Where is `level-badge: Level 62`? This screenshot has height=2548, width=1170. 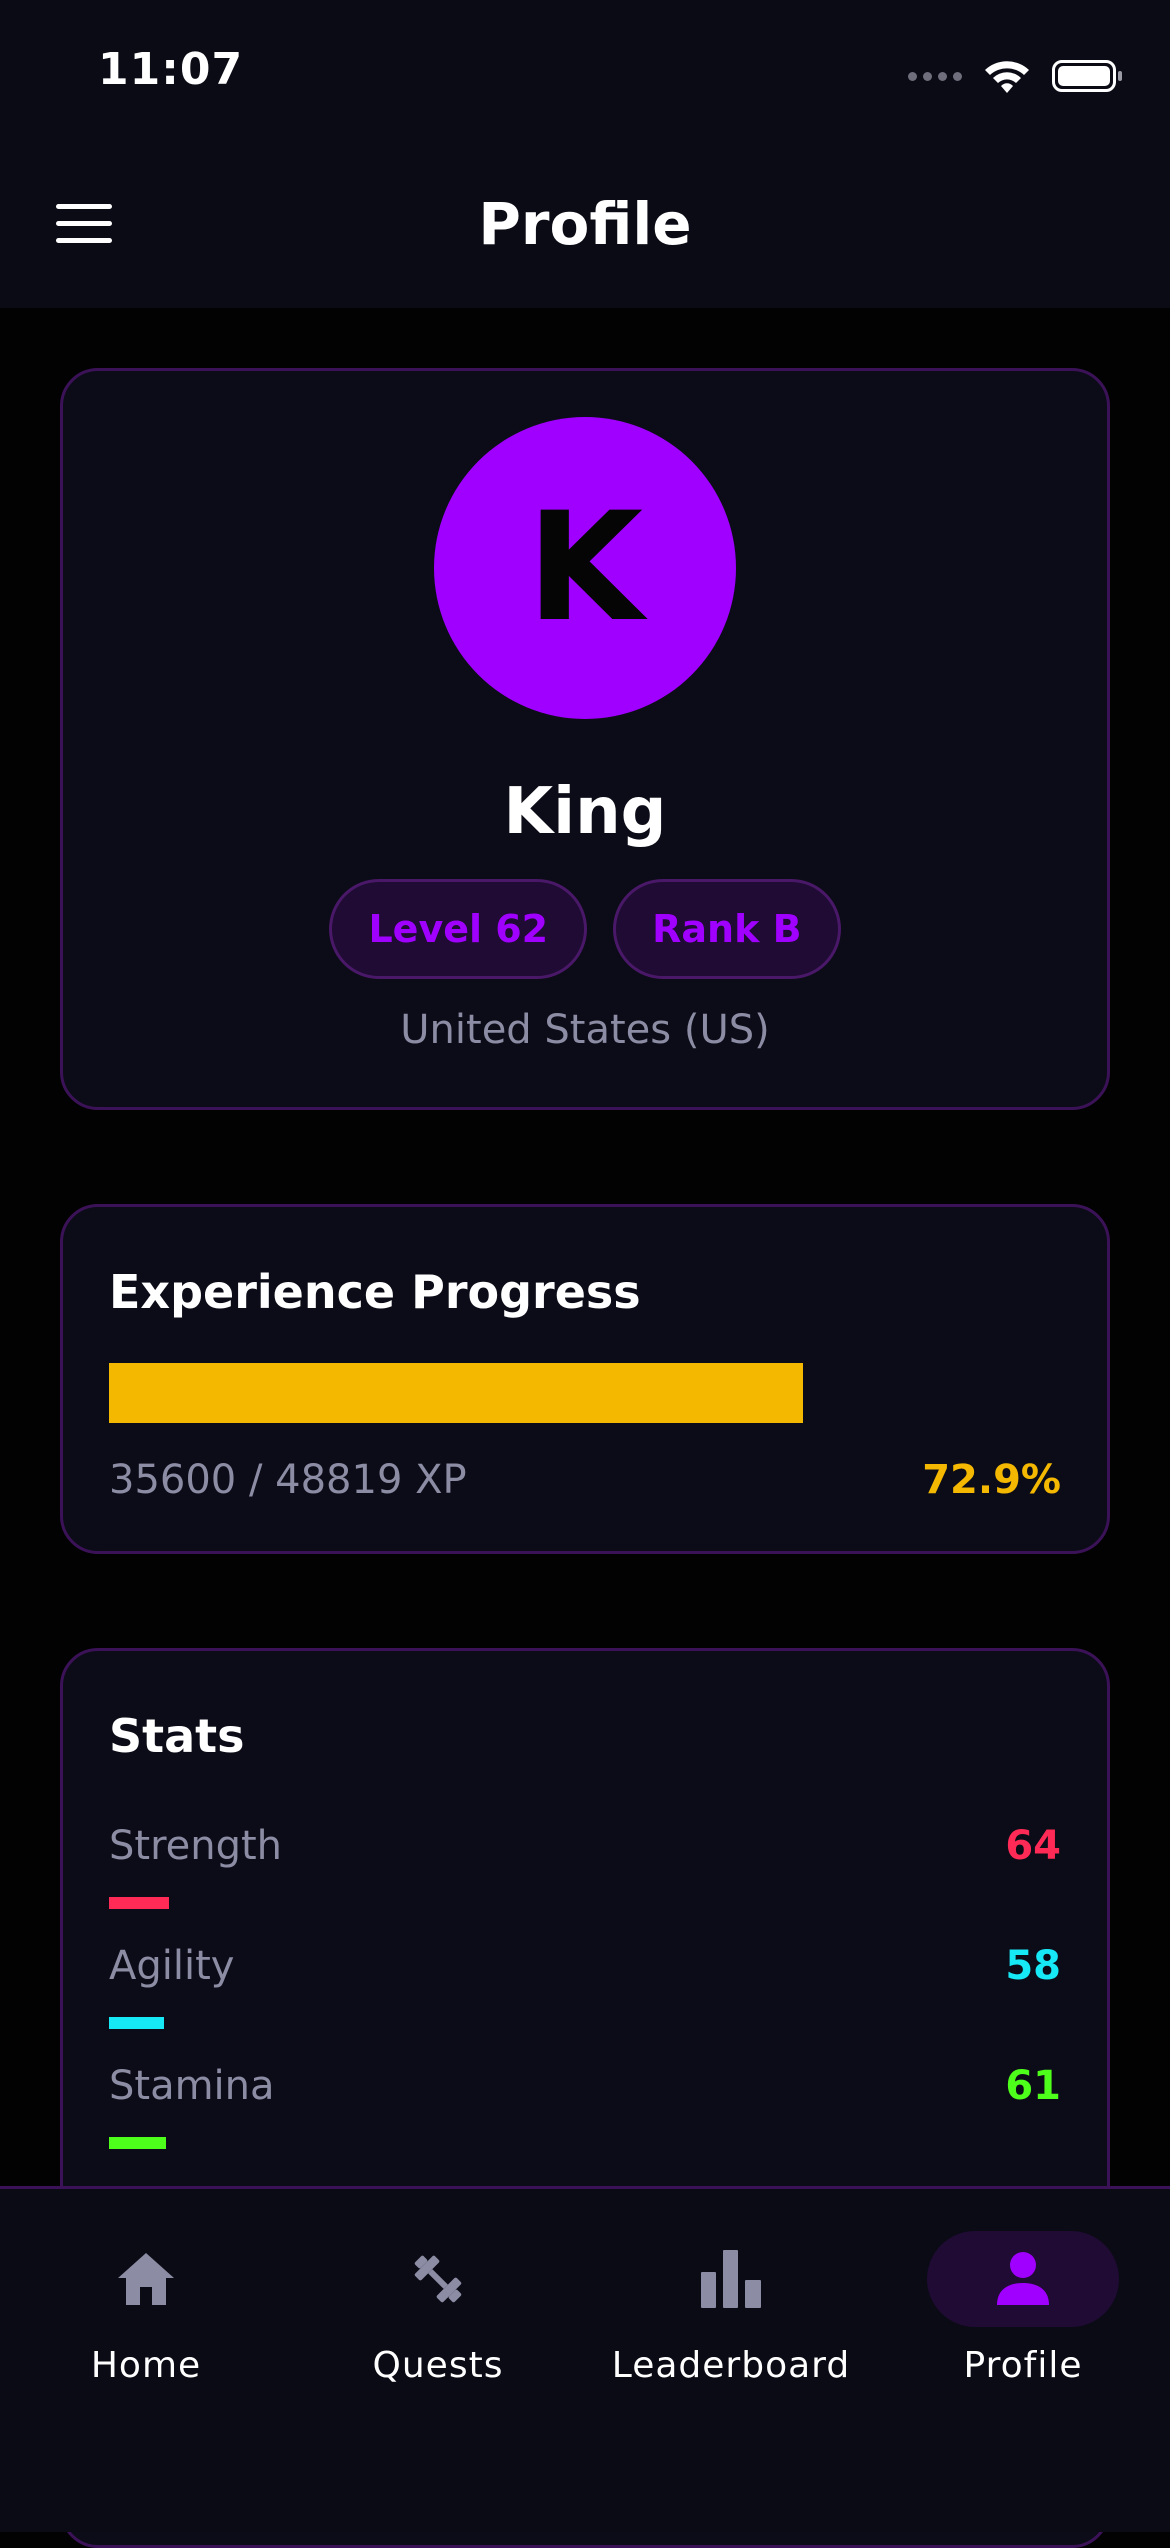
level-badge: Level 62 is located at coordinates (458, 929).